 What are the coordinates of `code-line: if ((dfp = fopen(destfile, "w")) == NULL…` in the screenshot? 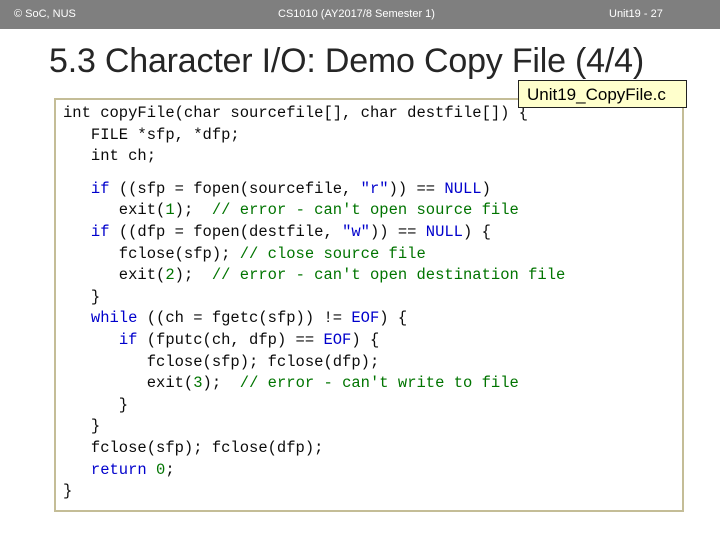 It's located at (290, 231).